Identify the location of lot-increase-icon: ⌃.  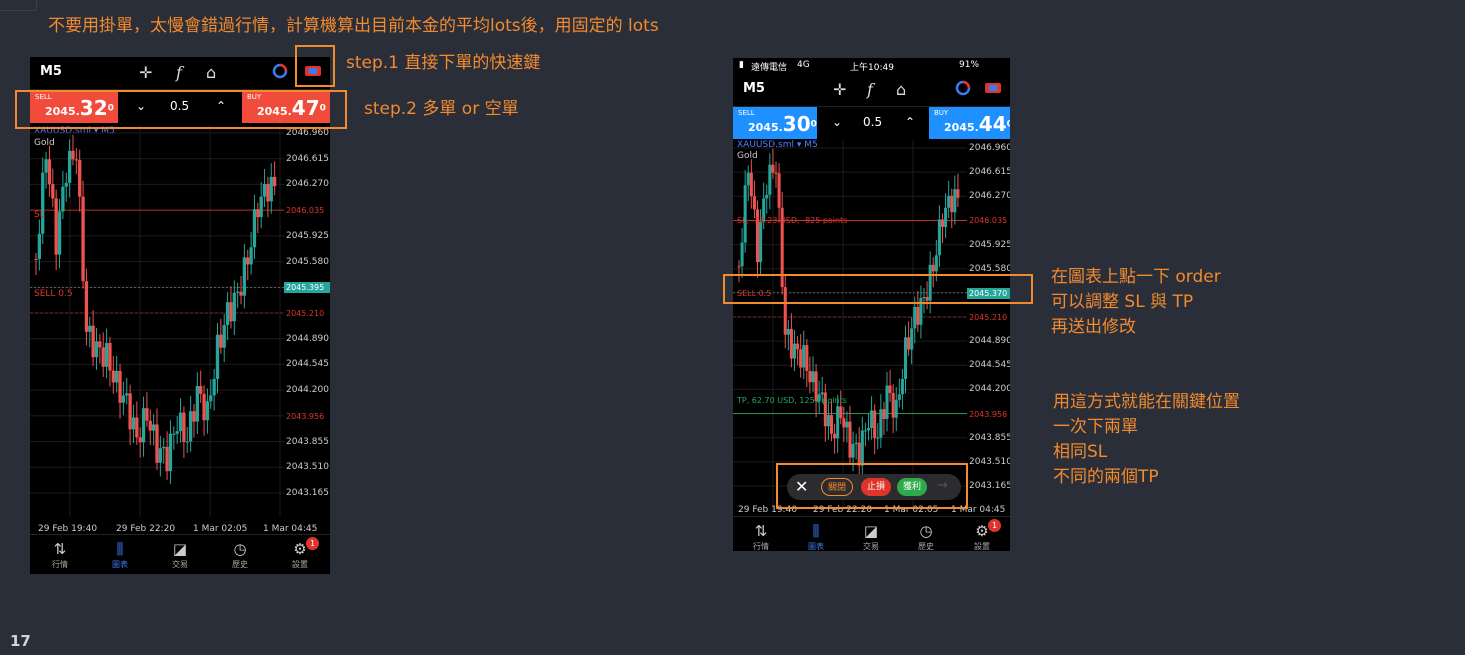
(910, 122).